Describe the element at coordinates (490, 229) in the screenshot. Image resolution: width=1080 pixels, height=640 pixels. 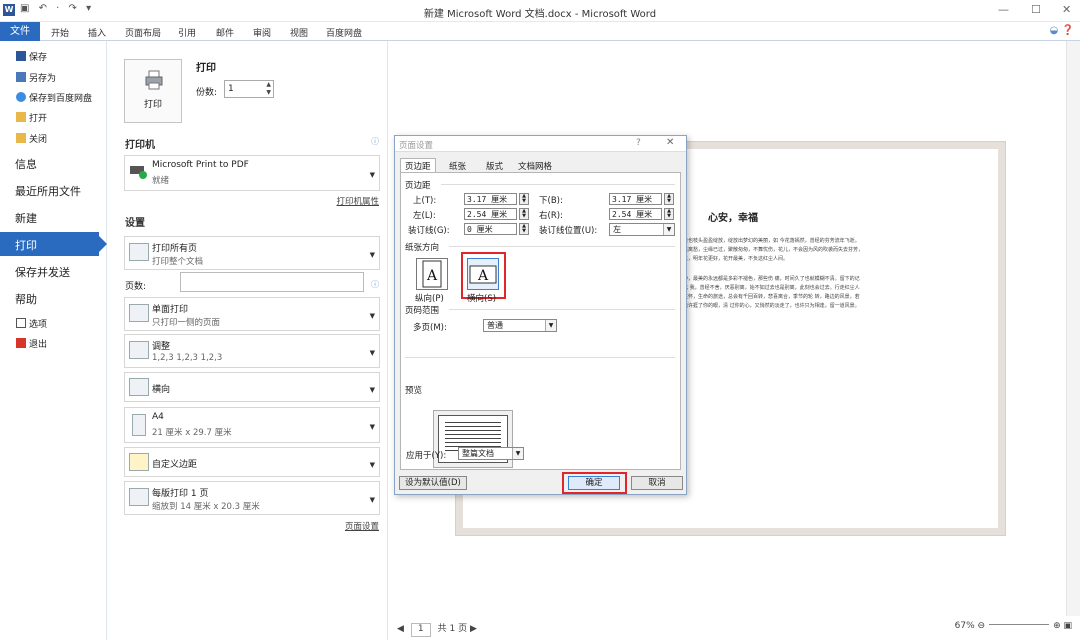
I see `gutter-input: 0 厘米` at that location.